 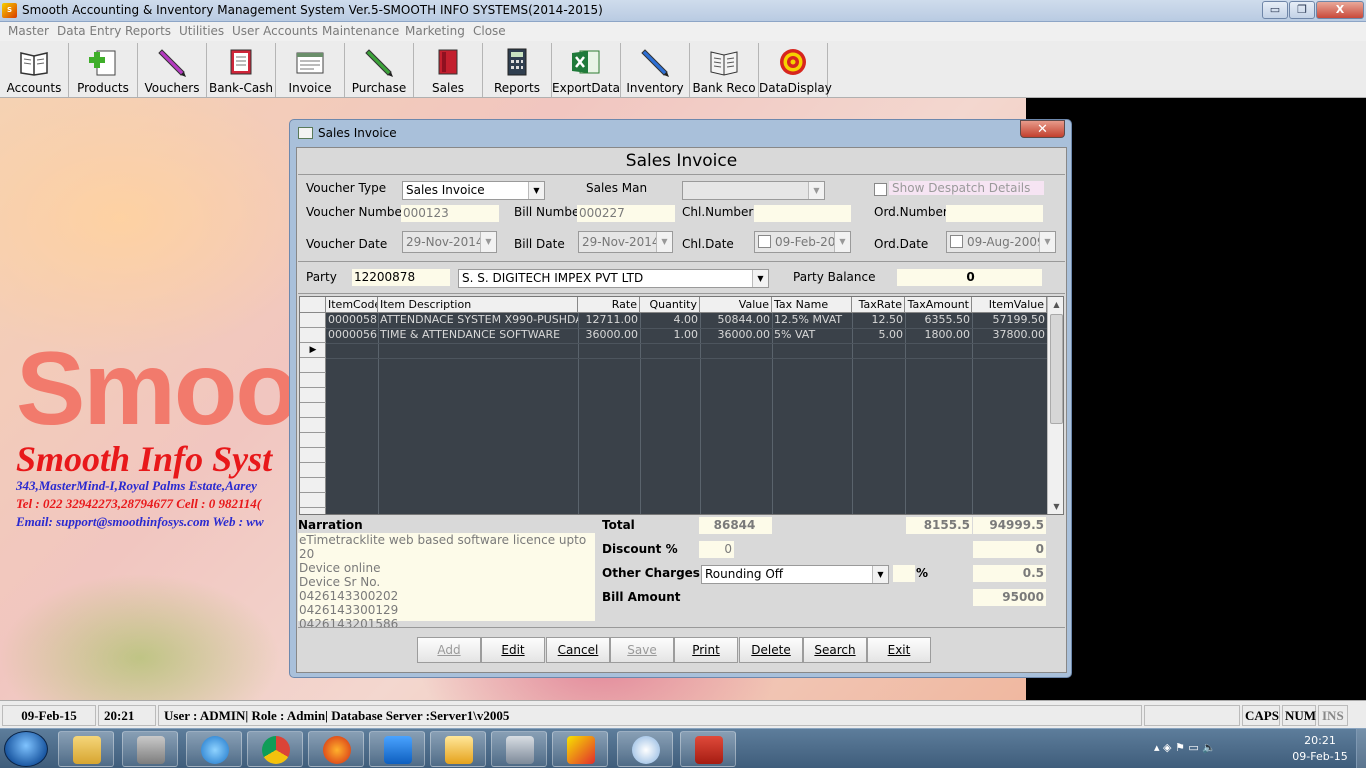 What do you see at coordinates (1009, 305) in the screenshot?
I see `col-header-itemvalue: ItemValue` at bounding box center [1009, 305].